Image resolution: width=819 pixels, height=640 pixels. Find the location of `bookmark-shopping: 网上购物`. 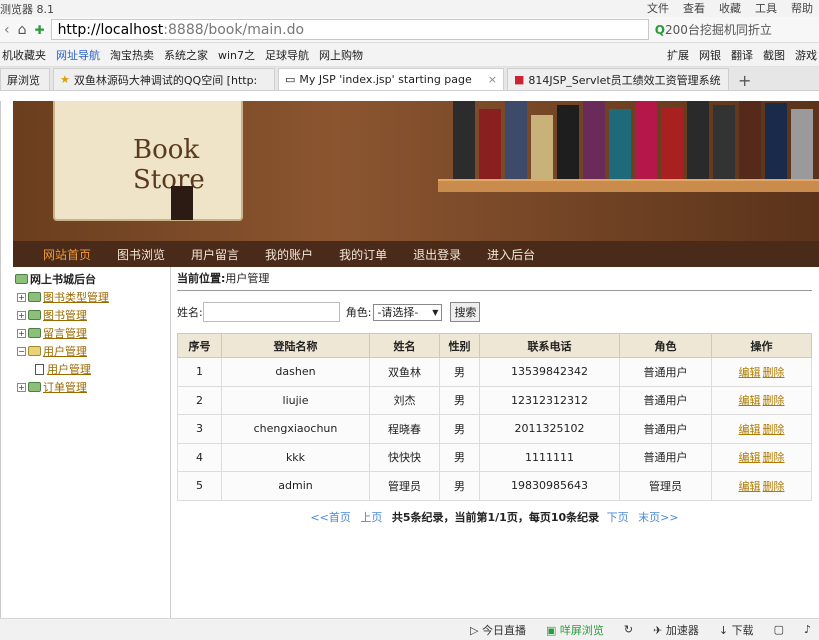

bookmark-shopping: 网上购物 is located at coordinates (341, 55).